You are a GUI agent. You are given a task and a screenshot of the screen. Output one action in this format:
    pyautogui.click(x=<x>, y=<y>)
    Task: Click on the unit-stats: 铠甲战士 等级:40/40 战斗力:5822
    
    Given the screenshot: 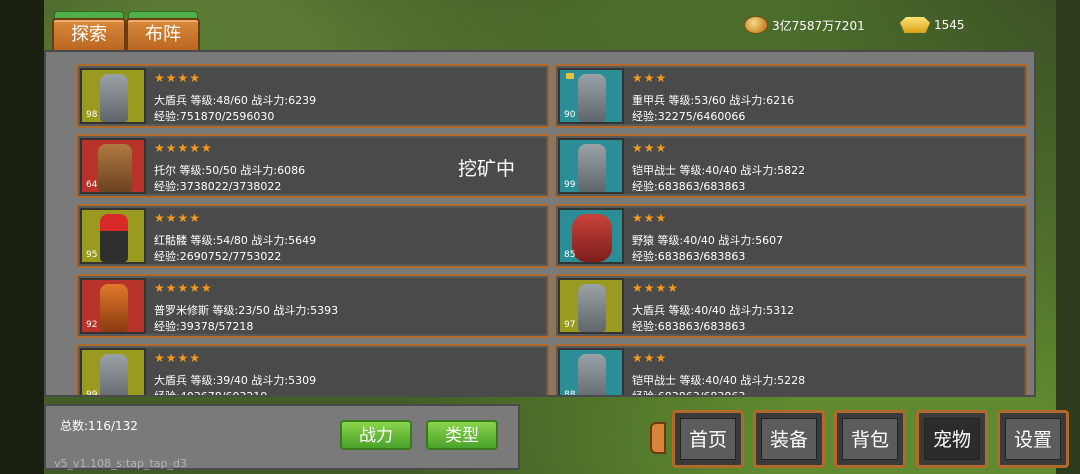 What is the action you would take?
    pyautogui.click(x=719, y=170)
    